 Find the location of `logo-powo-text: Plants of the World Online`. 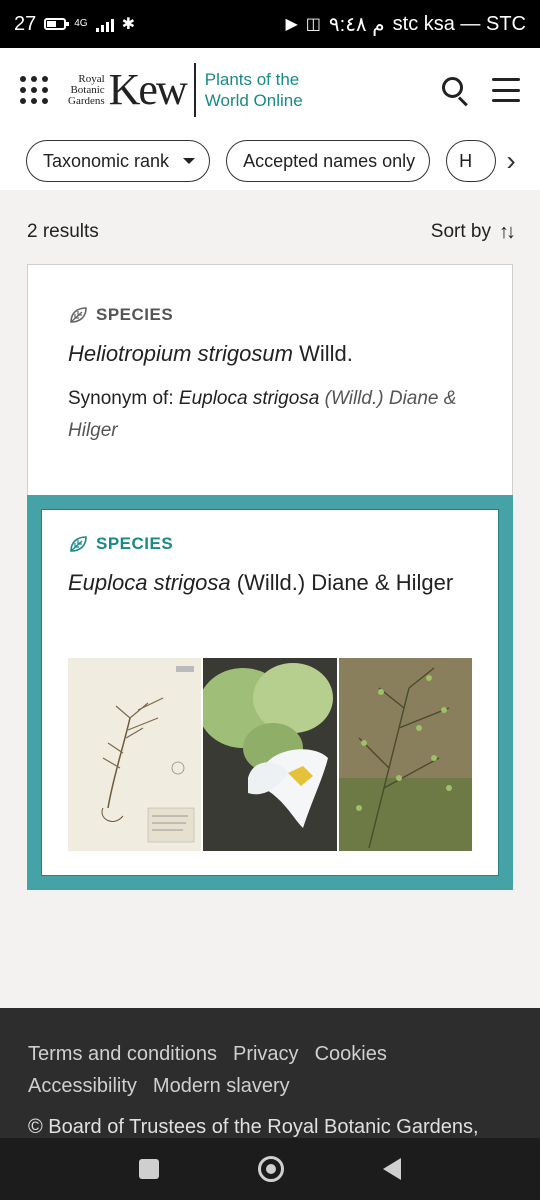

logo-powo-text: Plants of the World Online is located at coordinates (253, 90).